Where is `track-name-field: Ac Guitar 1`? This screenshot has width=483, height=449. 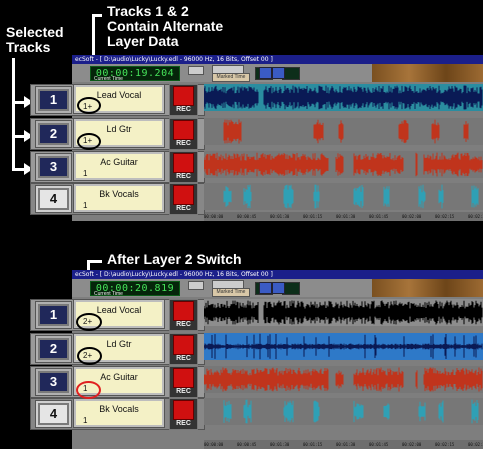 track-name-field: Ac Guitar 1 is located at coordinates (119, 166).